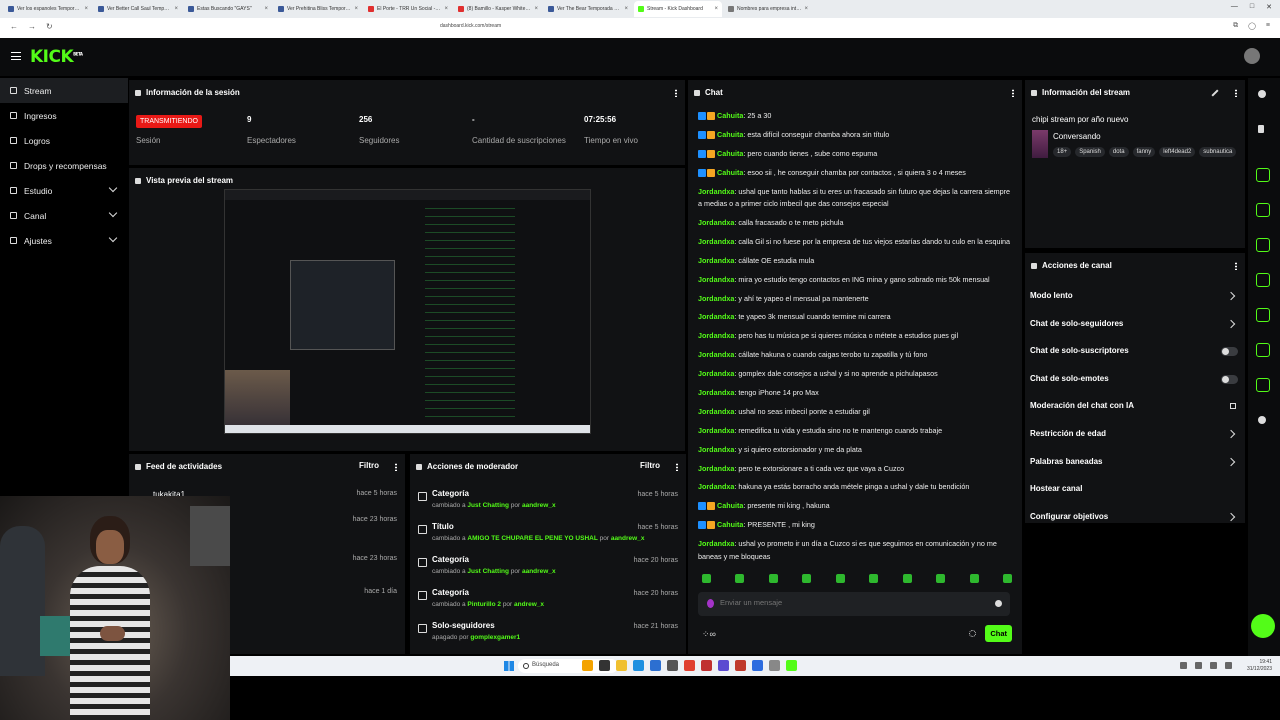 The image size is (1280, 720). Describe the element at coordinates (64, 190) in the screenshot. I see `sidebar-item-estudio: Estudio` at that location.